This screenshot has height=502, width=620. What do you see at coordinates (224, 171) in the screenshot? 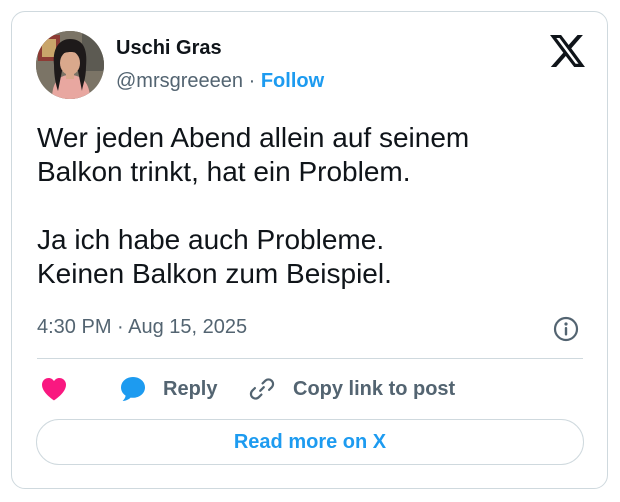
I see `post-text-line: Balkon trinkt, hat ein Problem.` at bounding box center [224, 171].